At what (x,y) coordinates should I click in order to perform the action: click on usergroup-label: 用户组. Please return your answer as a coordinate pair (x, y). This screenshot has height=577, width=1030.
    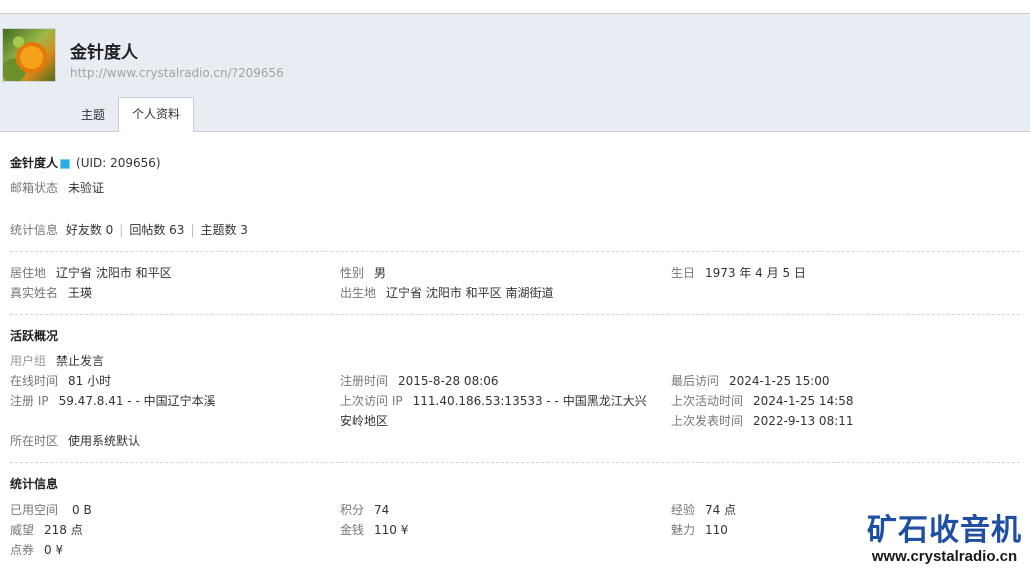
    Looking at the image, I should click on (28, 361).